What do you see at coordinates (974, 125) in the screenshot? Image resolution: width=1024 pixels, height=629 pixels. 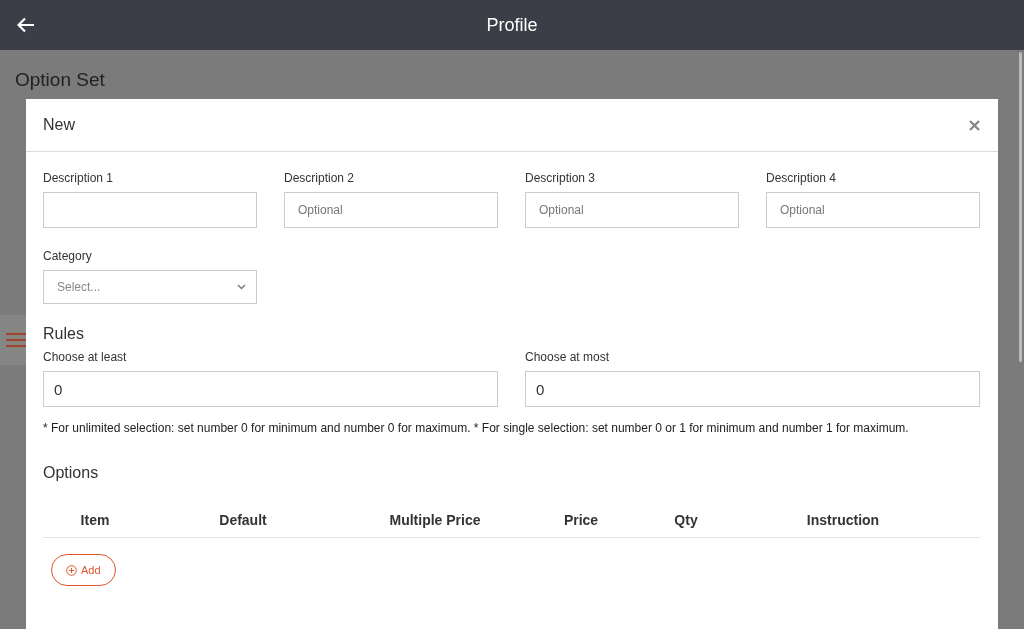 I see `close-icon` at bounding box center [974, 125].